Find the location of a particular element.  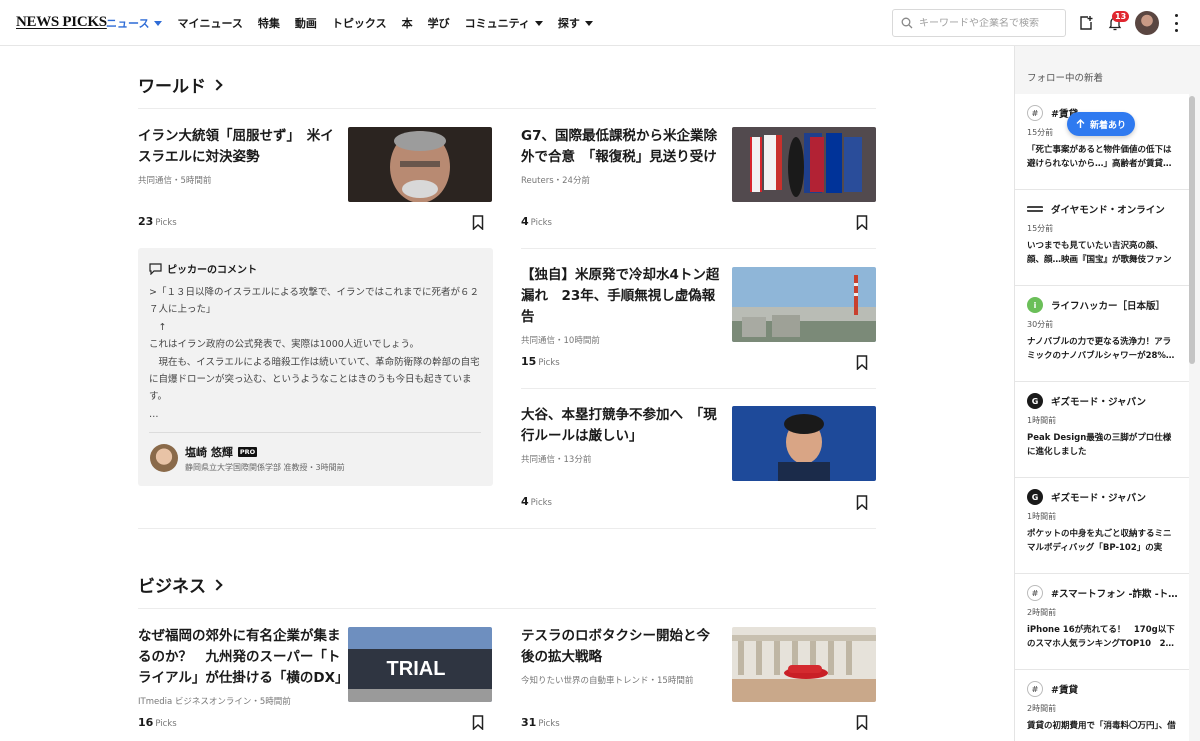

nav-books-label: 本 is located at coordinates (407, 23).